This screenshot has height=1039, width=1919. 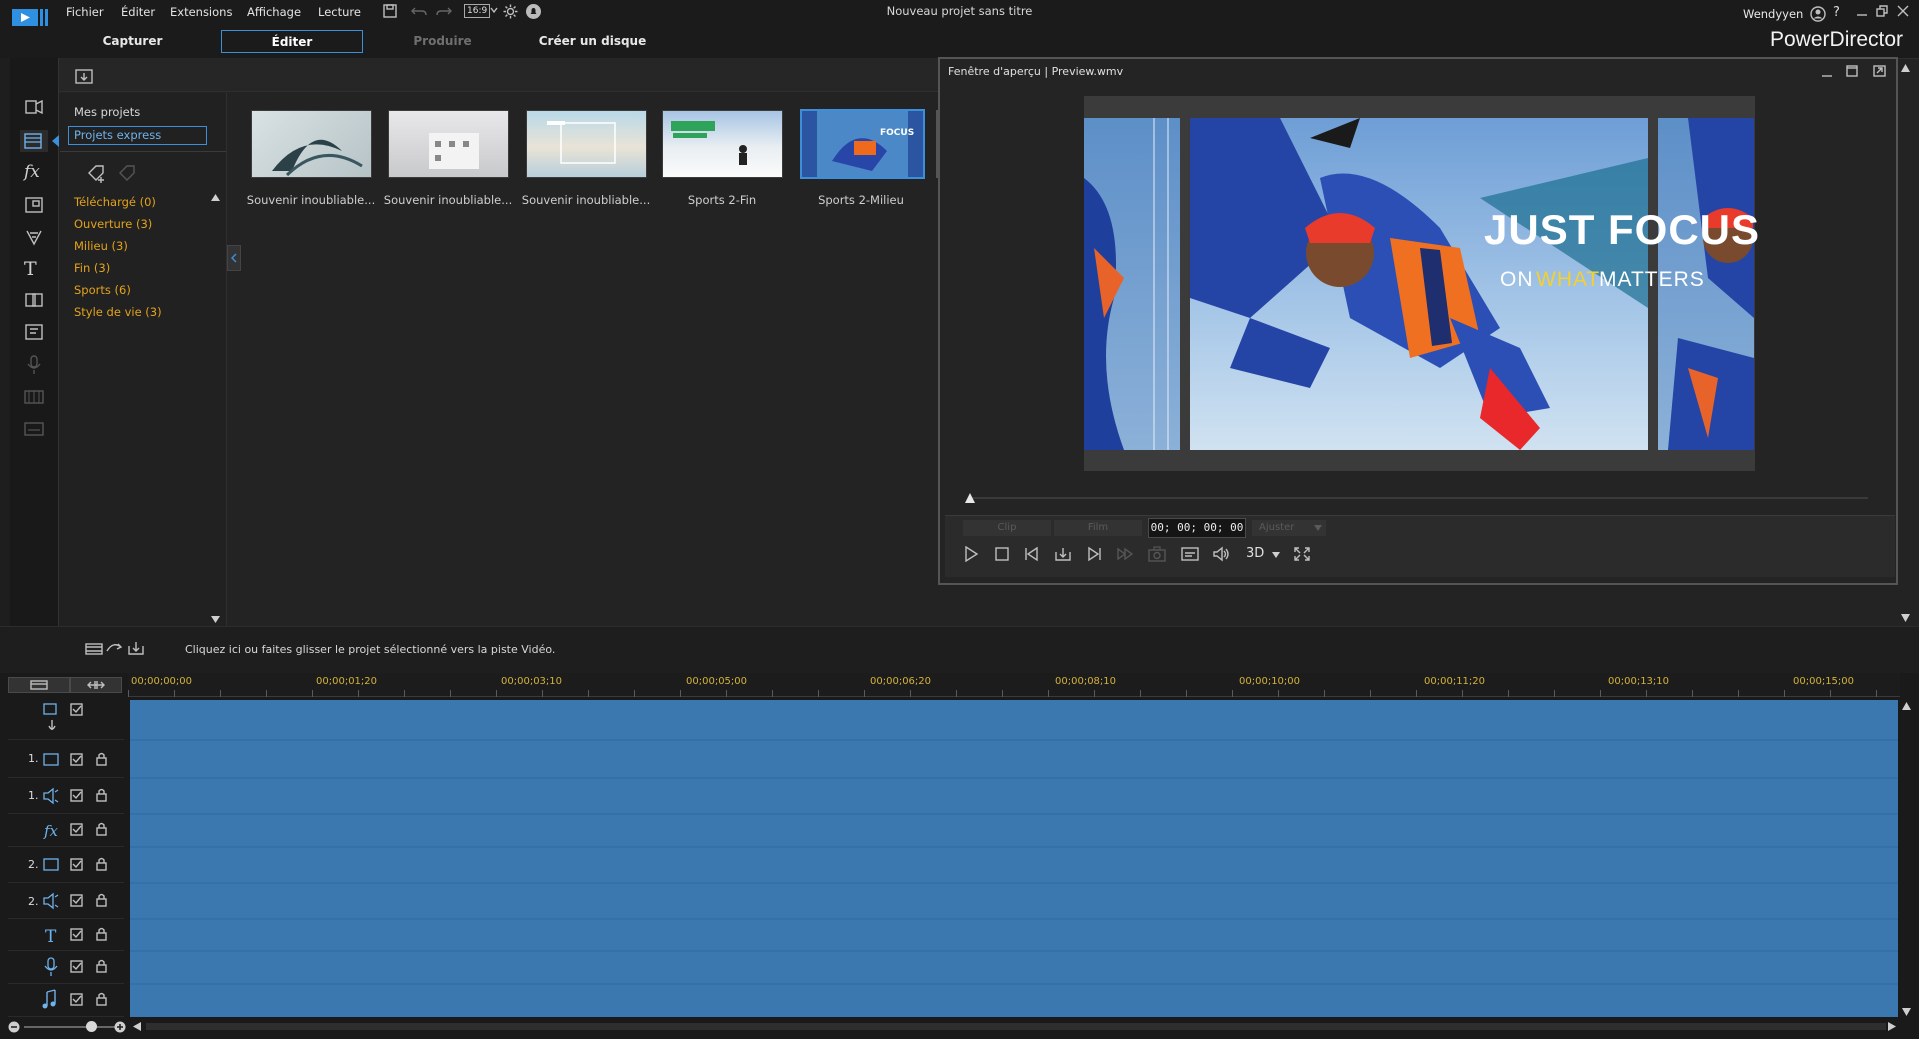 I want to click on fast-forward-icon, so click(x=1125, y=554).